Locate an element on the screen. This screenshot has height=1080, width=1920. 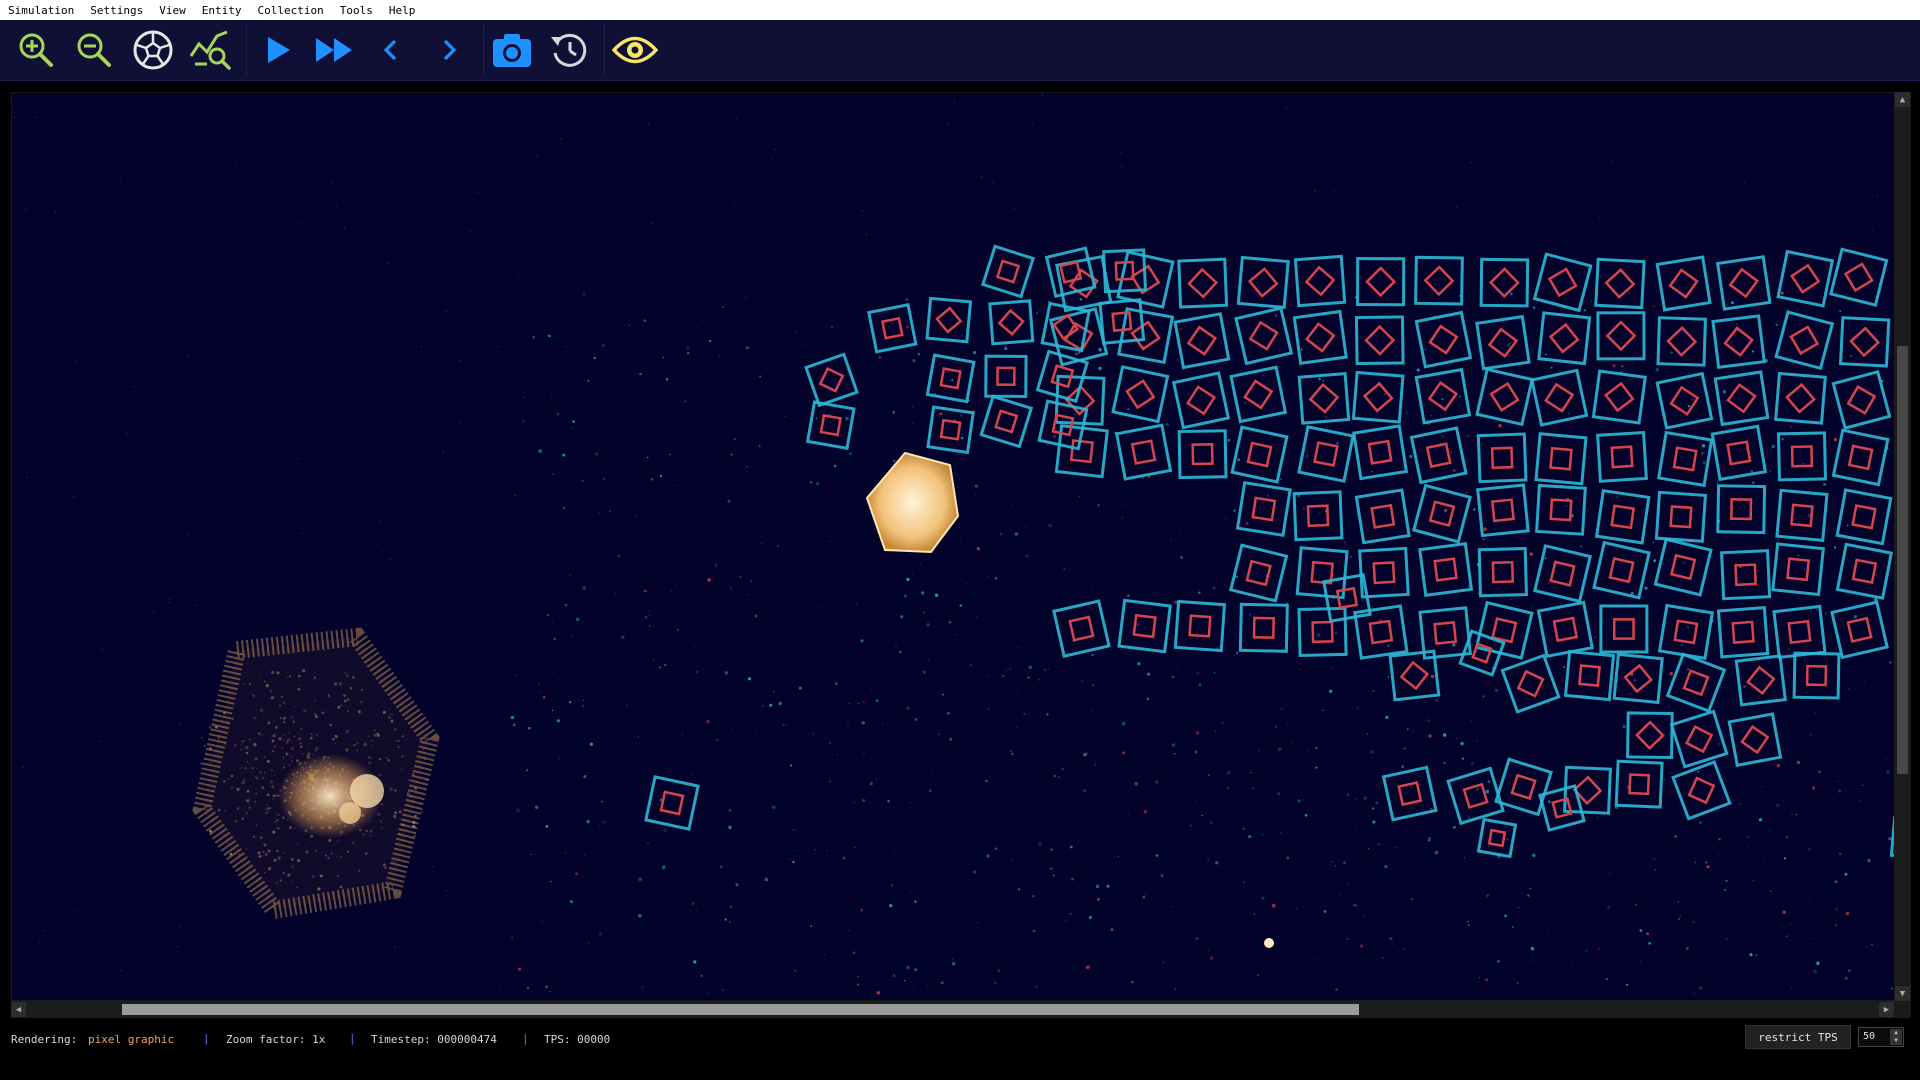
zoom-in-button is located at coordinates (36, 50).